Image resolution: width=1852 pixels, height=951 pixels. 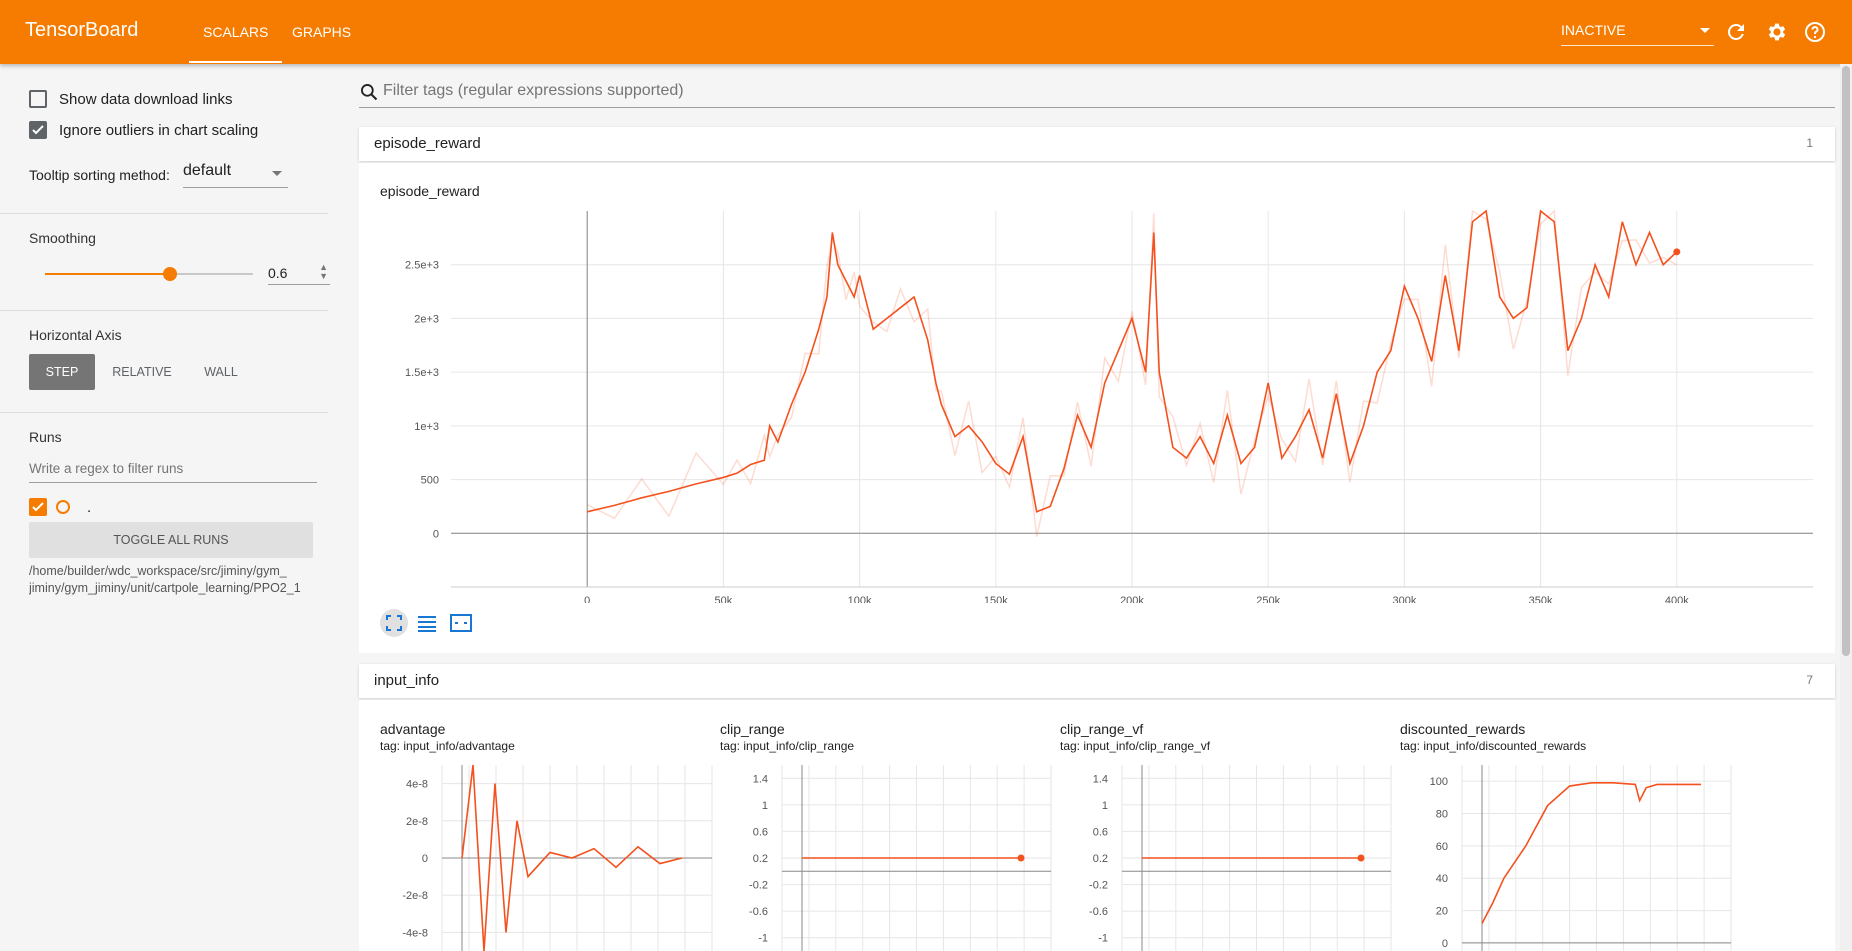 What do you see at coordinates (760, 859) in the screenshot?
I see `y-tick-label: 0.2` at bounding box center [760, 859].